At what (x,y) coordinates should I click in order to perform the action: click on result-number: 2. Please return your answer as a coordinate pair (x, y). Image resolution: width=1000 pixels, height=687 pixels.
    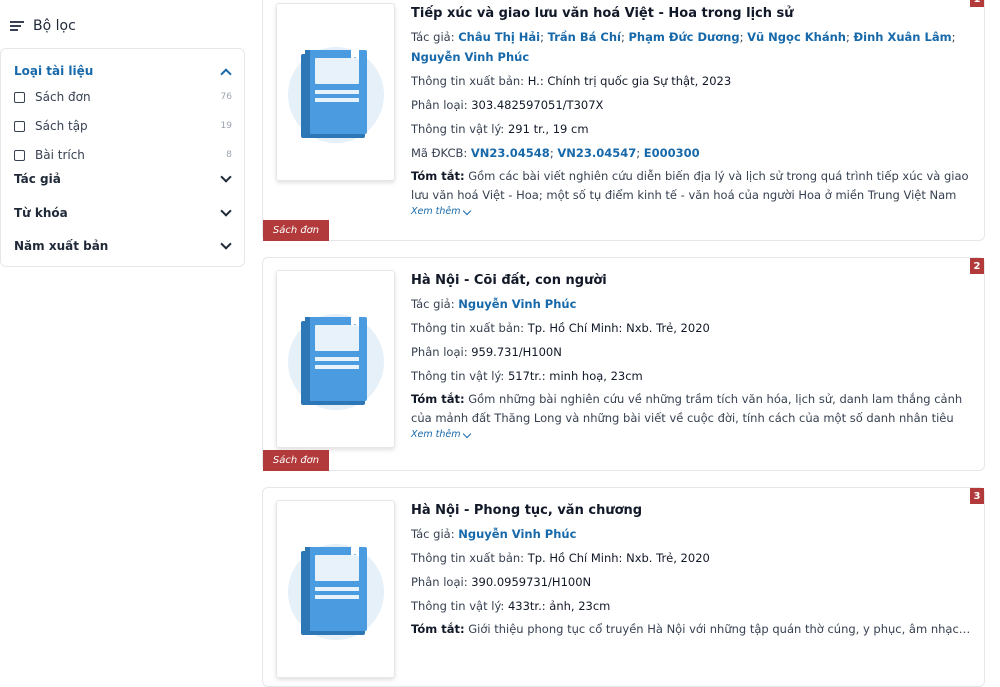
    Looking at the image, I should click on (977, 266).